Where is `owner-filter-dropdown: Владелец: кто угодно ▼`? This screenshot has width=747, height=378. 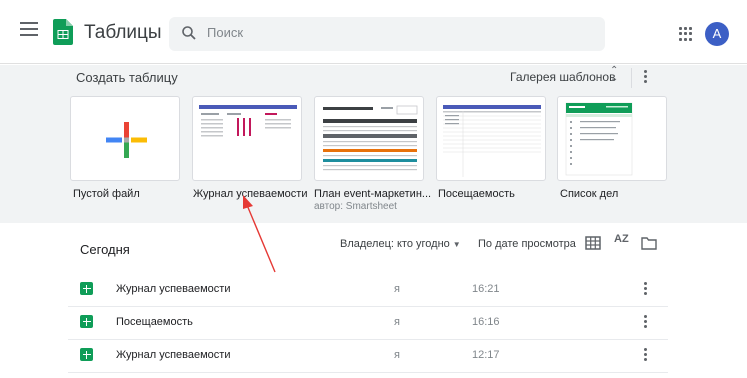
owner-filter-dropdown: Владелец: кто угодно ▼ is located at coordinates (400, 244).